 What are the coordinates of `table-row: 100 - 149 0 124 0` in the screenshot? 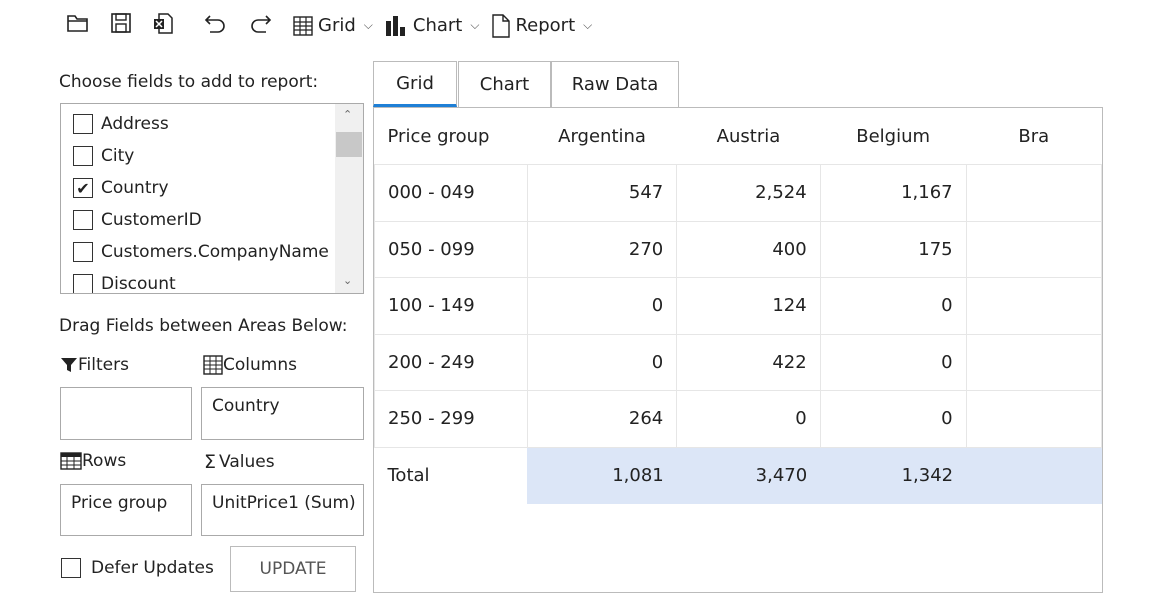 It's located at (738, 306).